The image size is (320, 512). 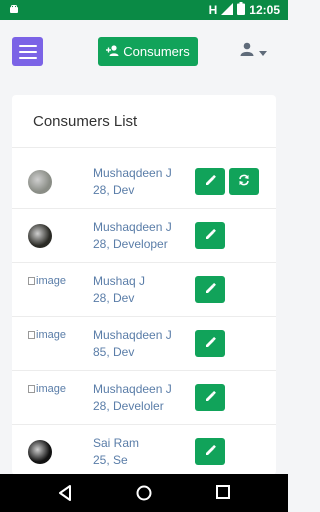 What do you see at coordinates (144, 10) in the screenshot?
I see `status-bar: H 12:05` at bounding box center [144, 10].